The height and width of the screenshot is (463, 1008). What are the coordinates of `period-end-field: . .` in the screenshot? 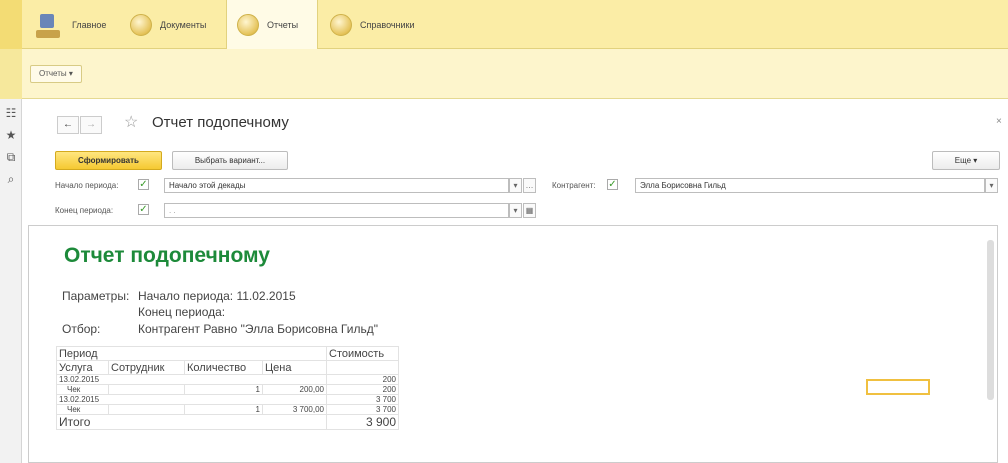 It's located at (336, 210).